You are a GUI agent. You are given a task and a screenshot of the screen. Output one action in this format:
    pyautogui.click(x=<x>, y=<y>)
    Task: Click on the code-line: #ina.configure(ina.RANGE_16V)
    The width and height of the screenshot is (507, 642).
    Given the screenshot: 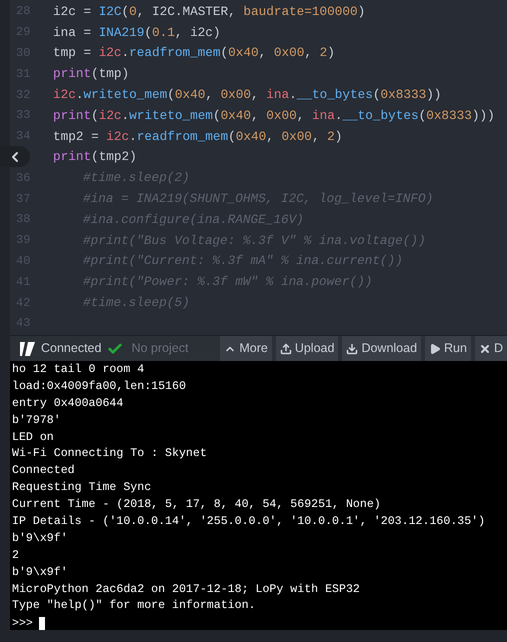 What is the action you would take?
    pyautogui.click(x=193, y=219)
    